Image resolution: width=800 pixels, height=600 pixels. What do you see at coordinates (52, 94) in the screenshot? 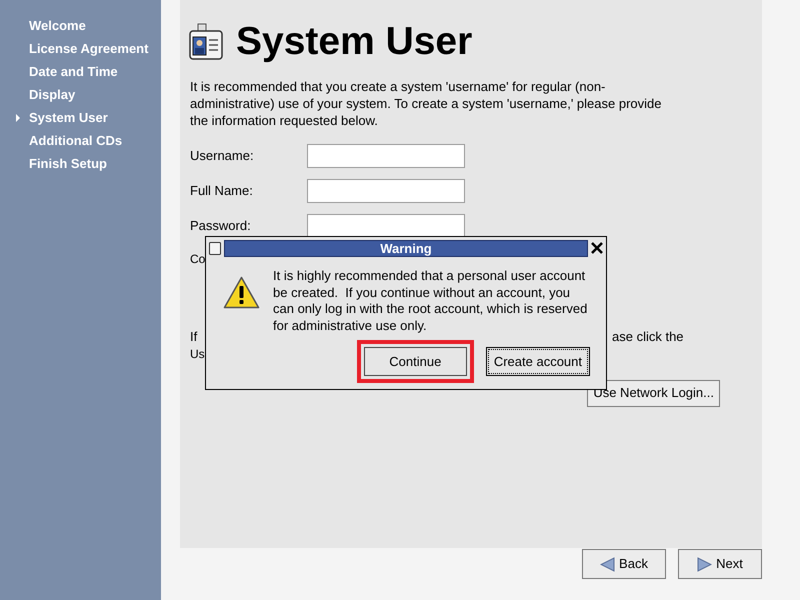
I see `sidebar-item: Display` at bounding box center [52, 94].